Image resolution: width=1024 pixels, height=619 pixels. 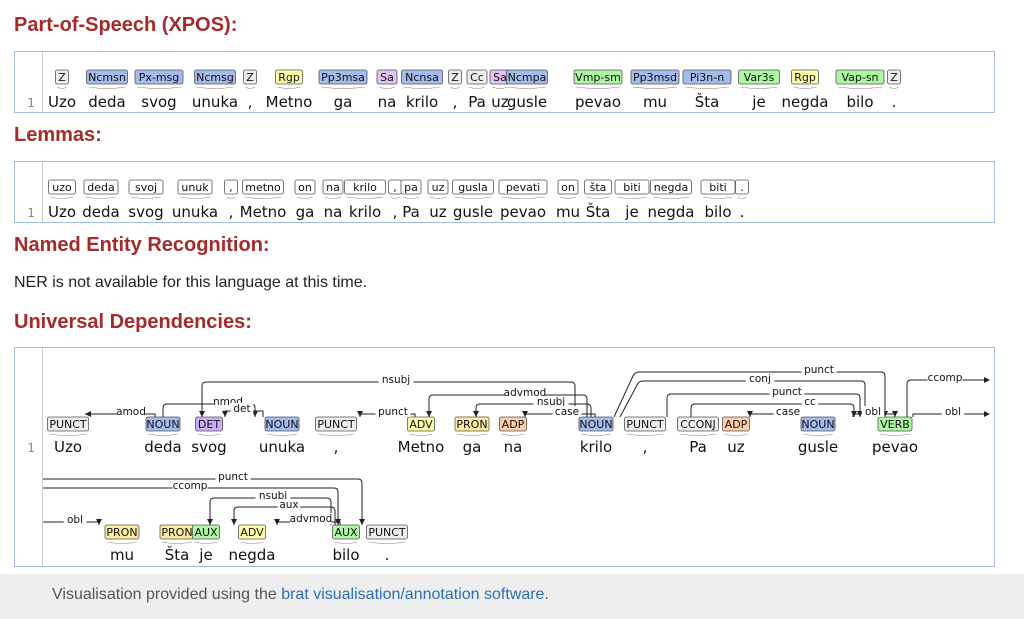 What do you see at coordinates (859, 77) in the screenshot?
I see `xpos-tag: Vap-sn` at bounding box center [859, 77].